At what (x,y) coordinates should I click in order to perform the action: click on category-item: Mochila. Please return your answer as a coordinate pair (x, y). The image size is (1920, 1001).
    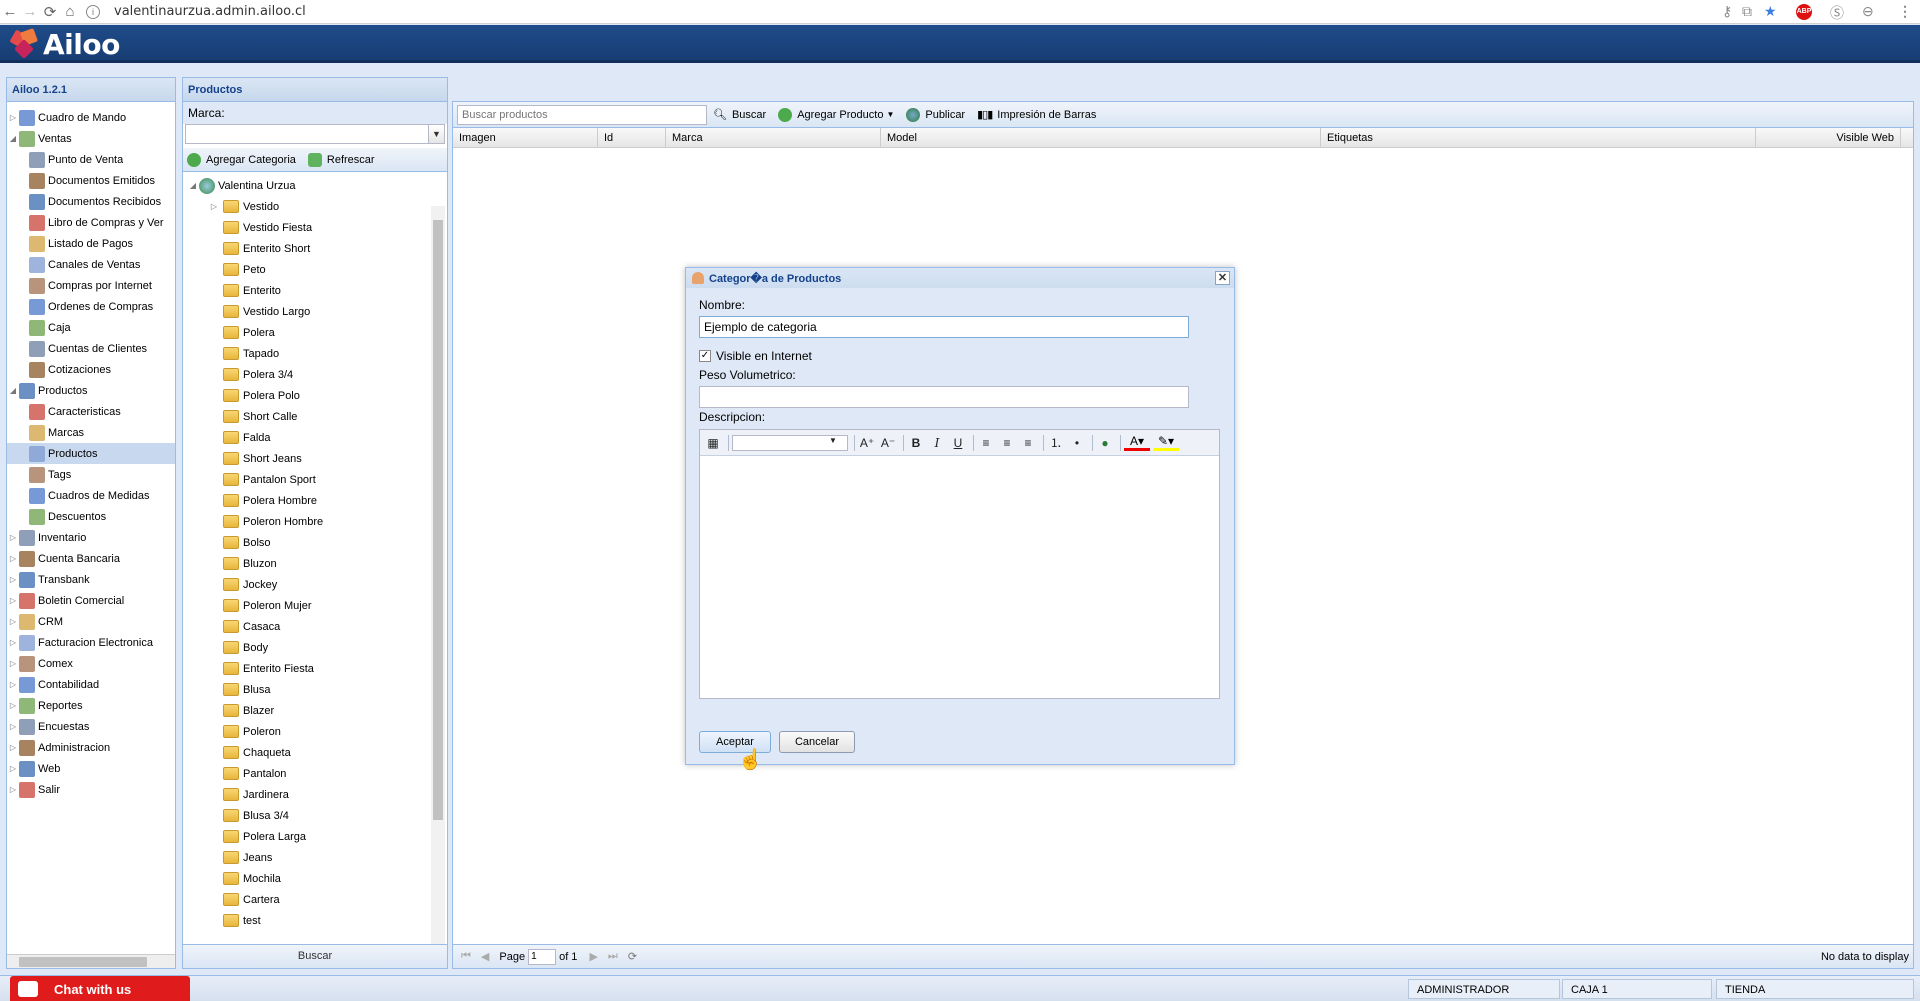
    Looking at the image, I should click on (243, 878).